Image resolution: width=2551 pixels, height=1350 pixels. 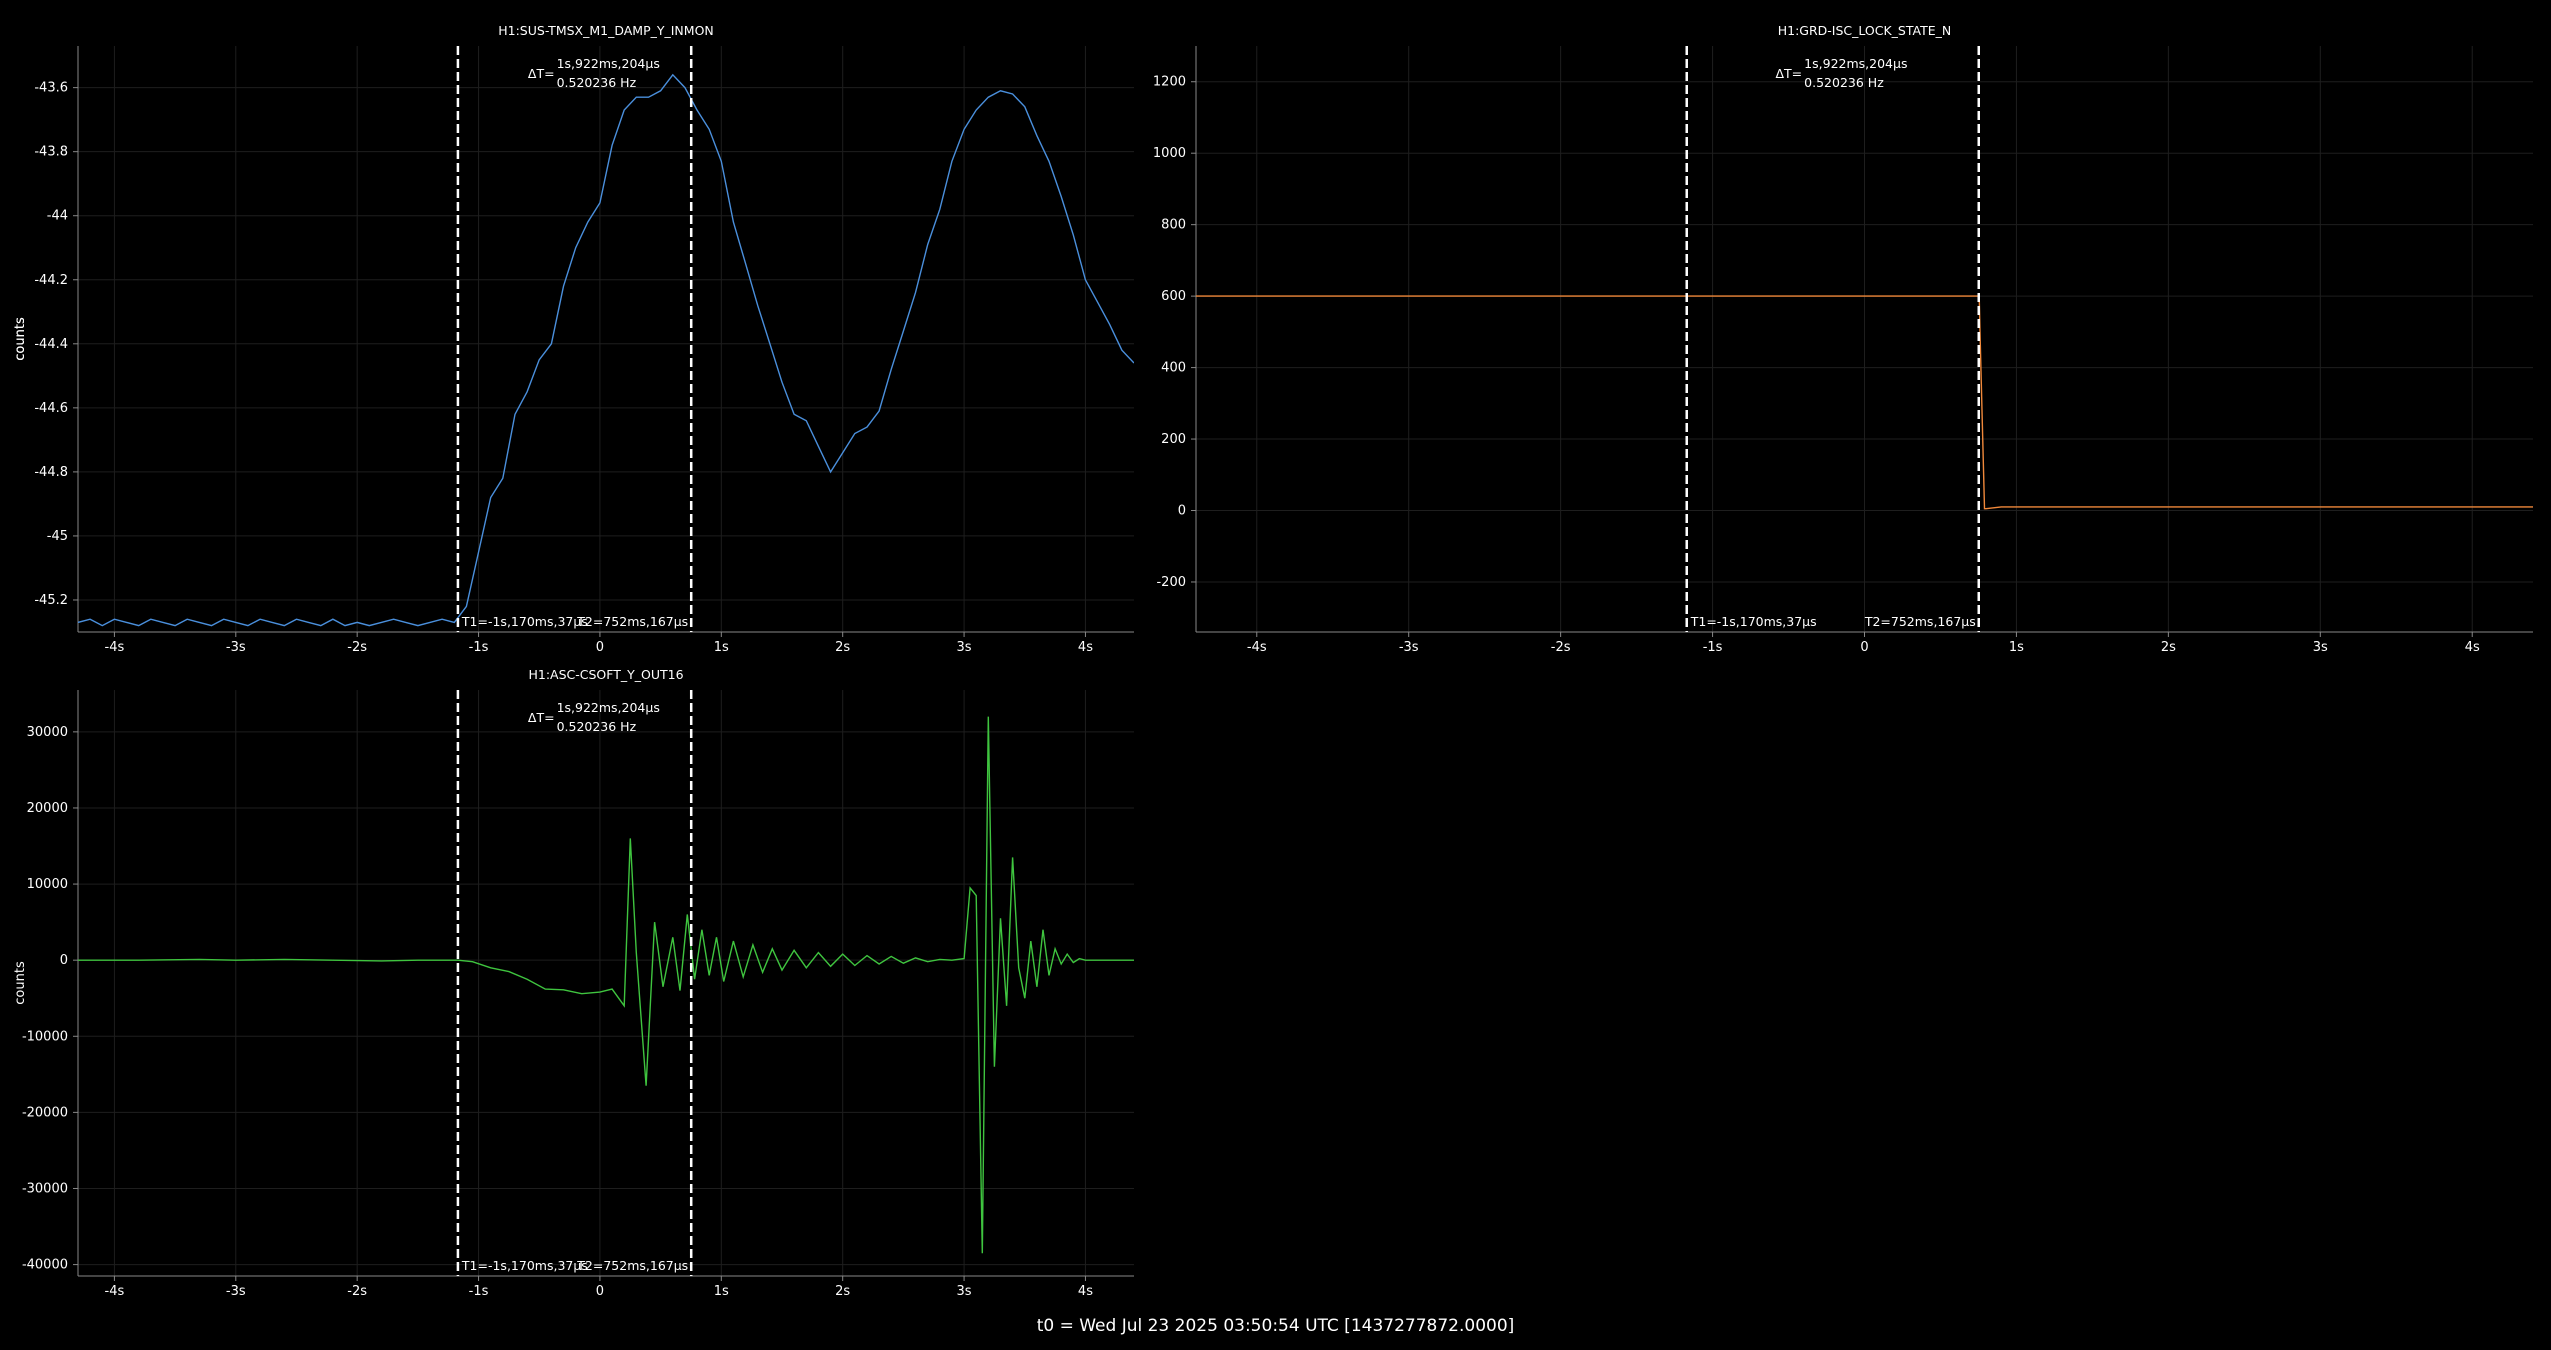 I want to click on y-tick-label: 30000, so click(x=47, y=732).